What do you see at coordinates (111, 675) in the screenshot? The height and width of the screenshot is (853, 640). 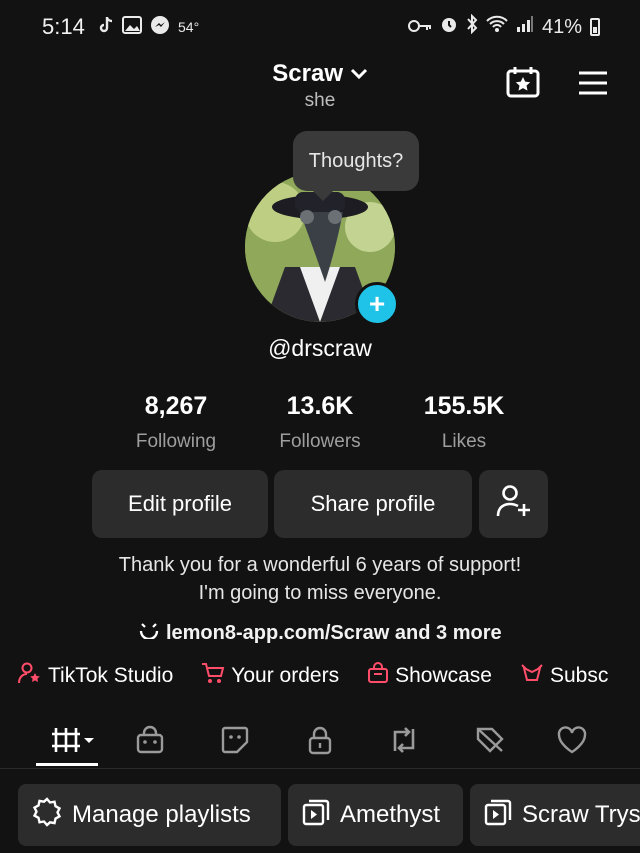 I see `quick-link-label: TikTok Studio` at bounding box center [111, 675].